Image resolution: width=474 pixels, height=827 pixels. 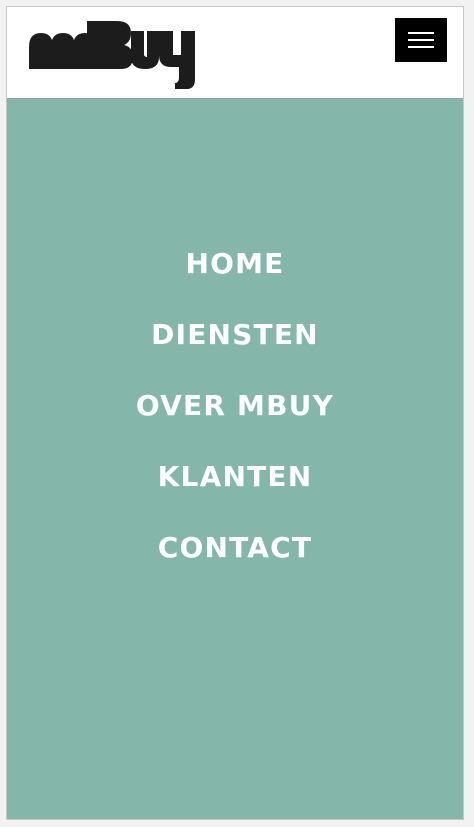 I want to click on nav-item-klanten: KLANTEN, so click(x=235, y=490).